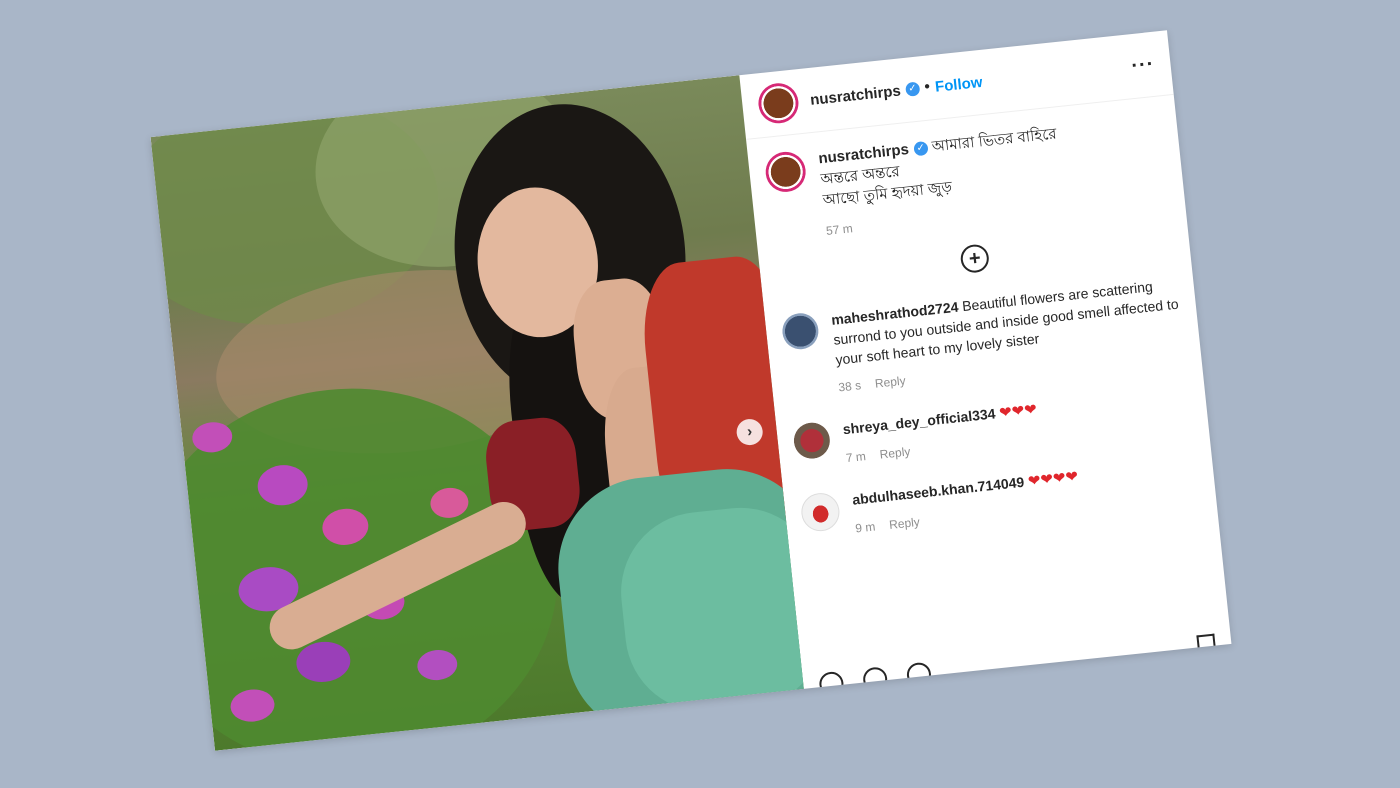 The height and width of the screenshot is (788, 1400). I want to click on comment-username: shreya_dey_official334, so click(919, 421).